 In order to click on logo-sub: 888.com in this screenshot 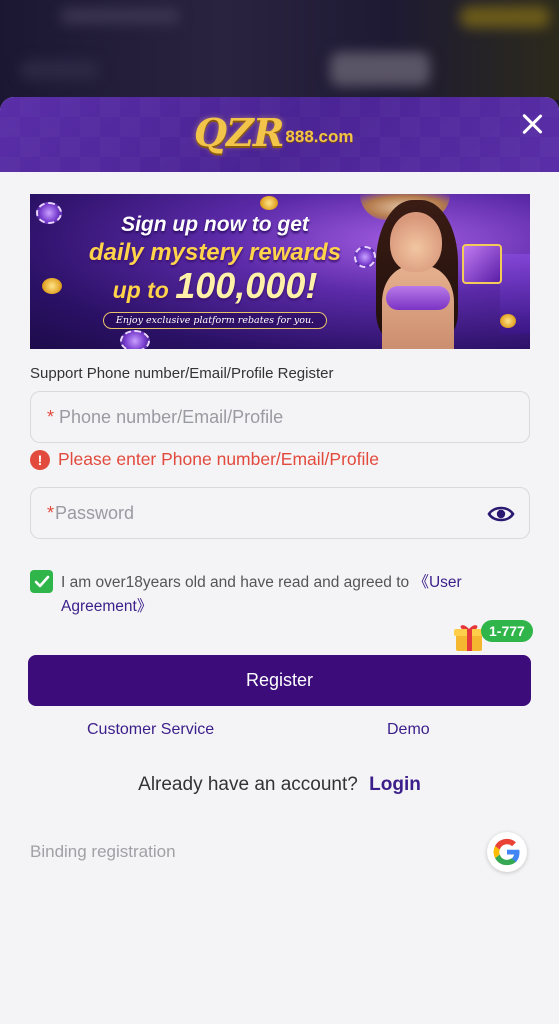, I will do `click(319, 136)`.